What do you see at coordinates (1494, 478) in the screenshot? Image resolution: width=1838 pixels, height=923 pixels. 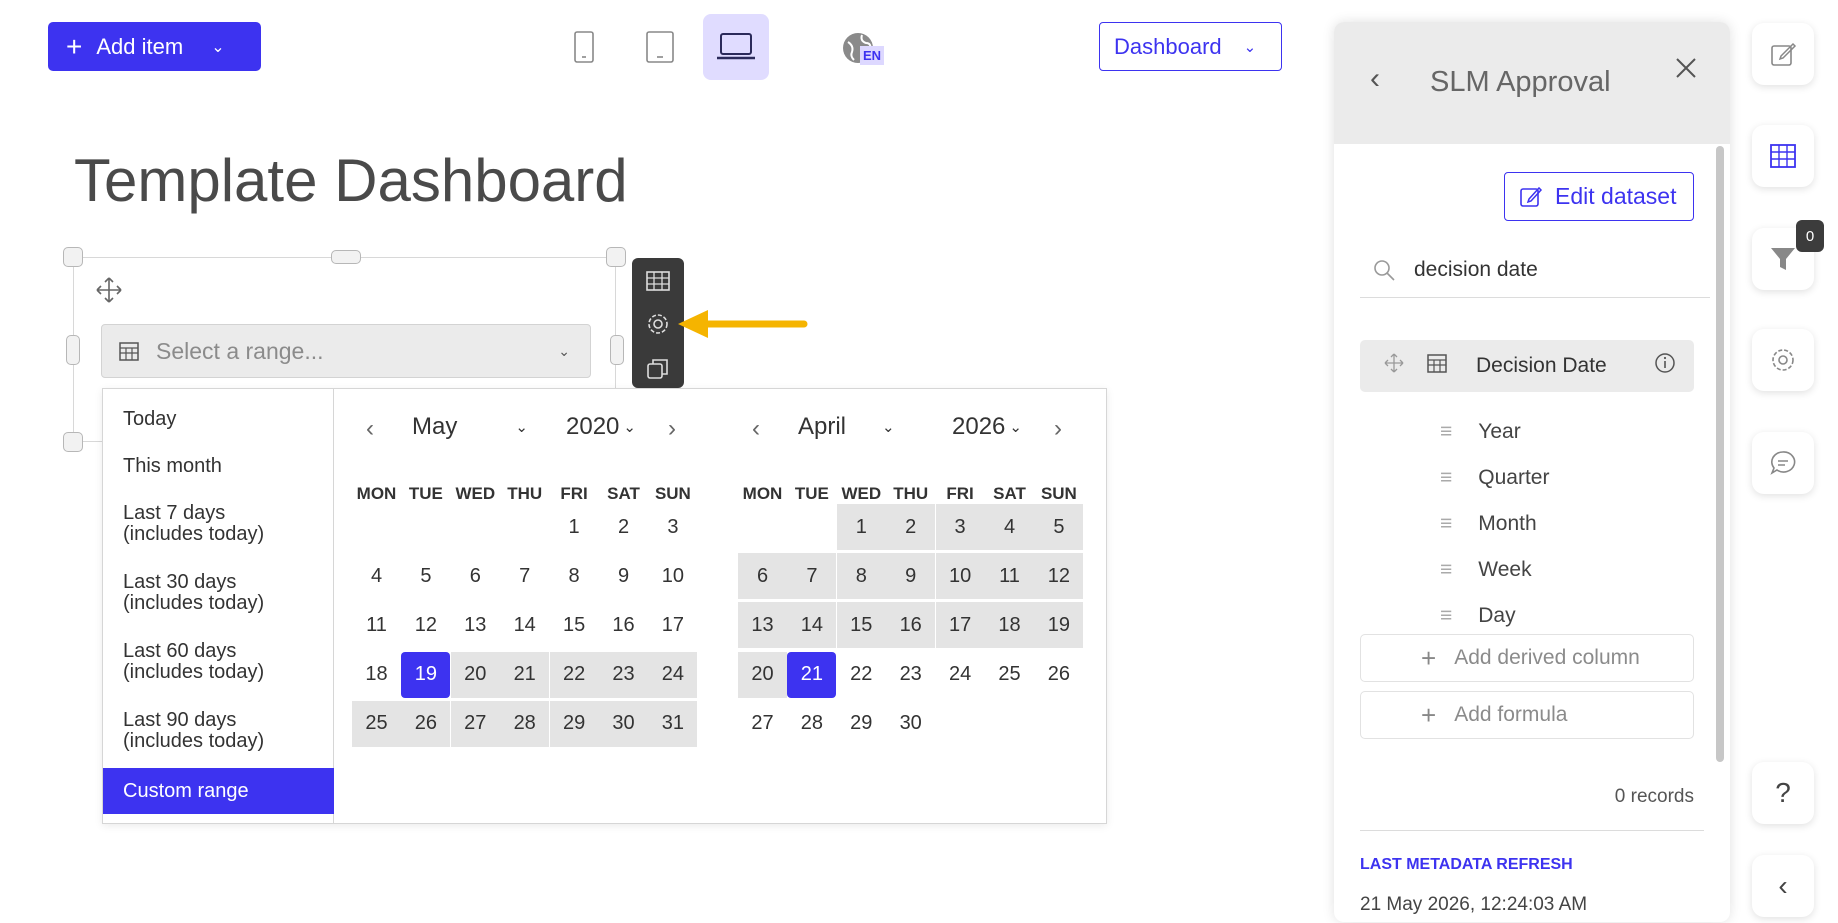 I see `sub-field-quarter: ≡ Quarter` at bounding box center [1494, 478].